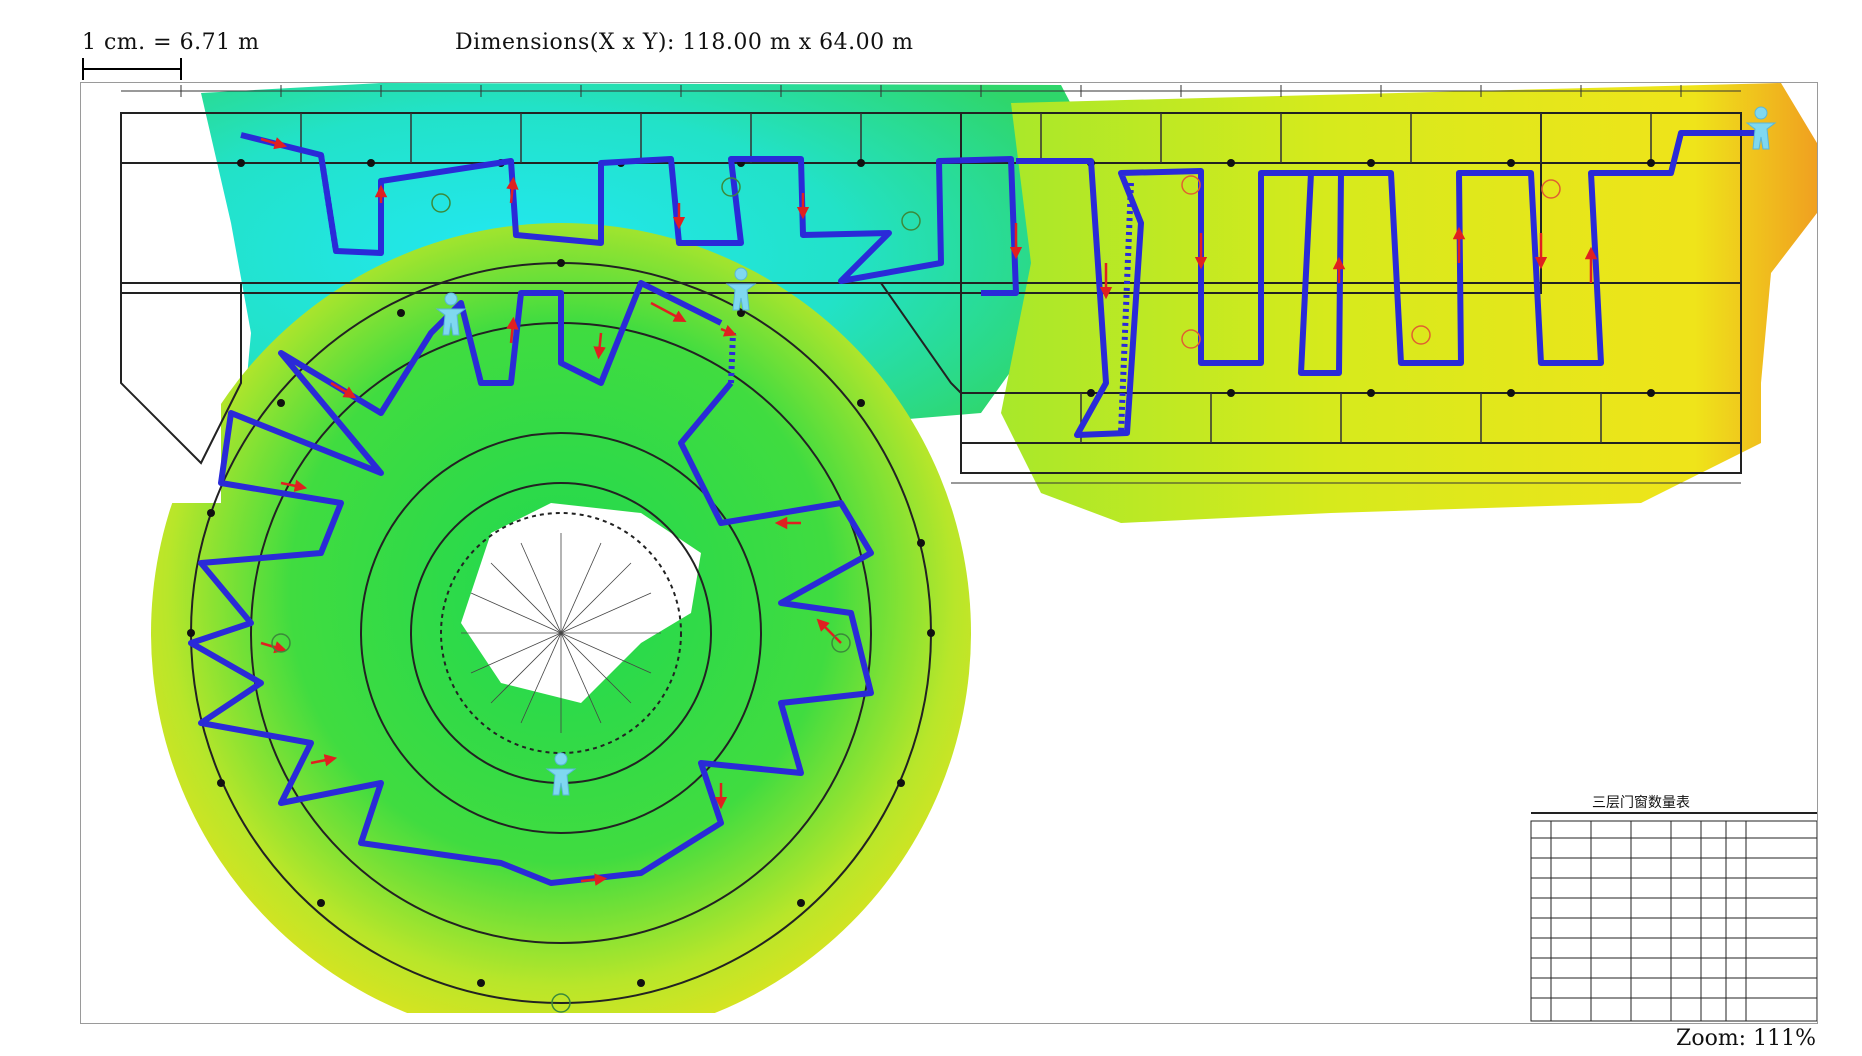 The width and height of the screenshot is (1862, 1056). What do you see at coordinates (132, 69) in the screenshot?
I see `scale-bar` at bounding box center [132, 69].